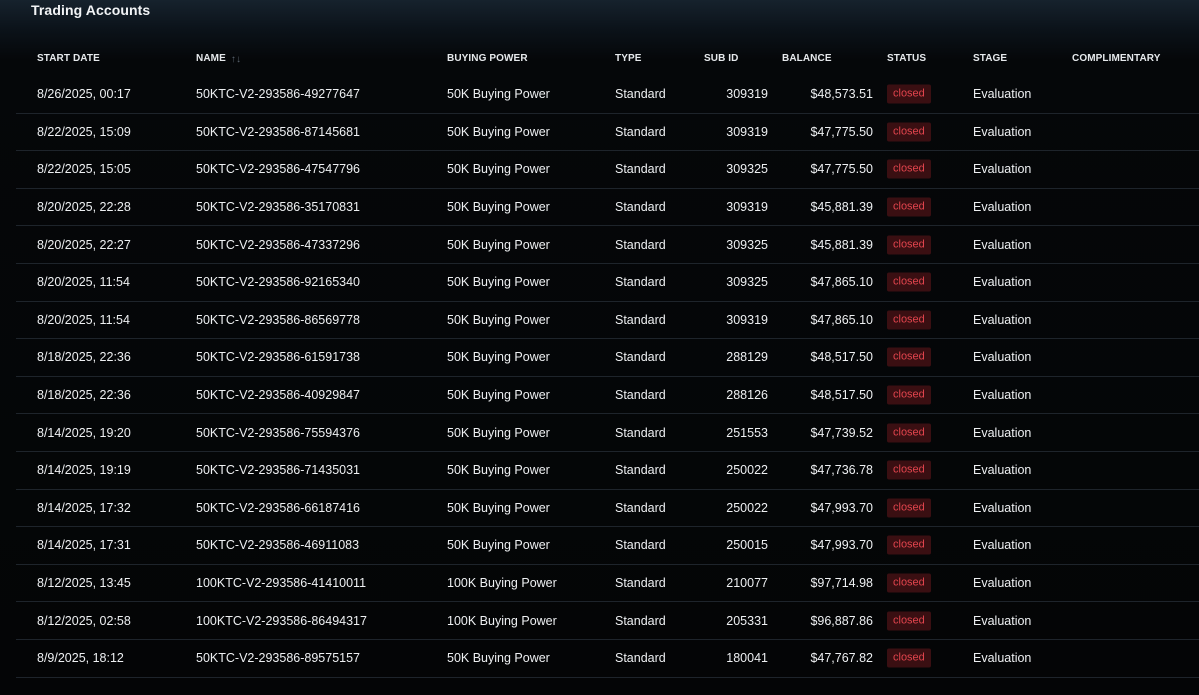 The height and width of the screenshot is (695, 1199). What do you see at coordinates (84, 620) in the screenshot?
I see `start-date-cell: 8/12/2025, 02:58` at bounding box center [84, 620].